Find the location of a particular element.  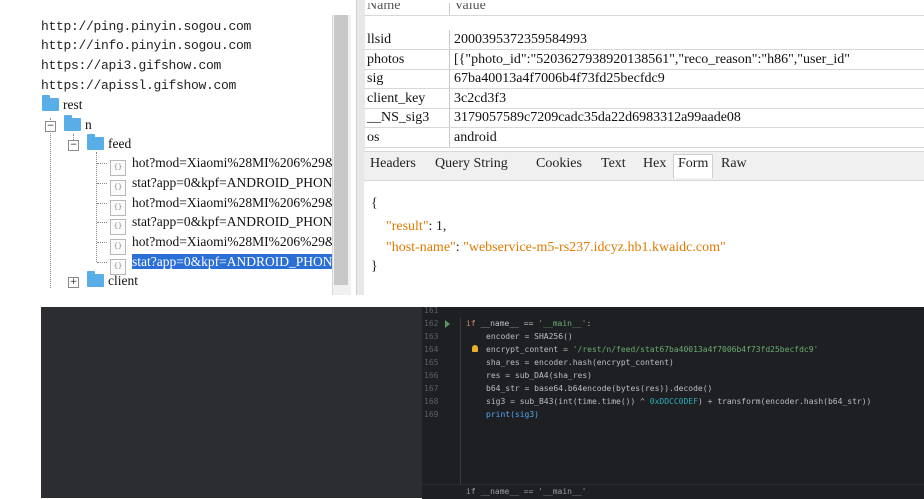

tree-node-rest: rest is located at coordinates (62, 104).